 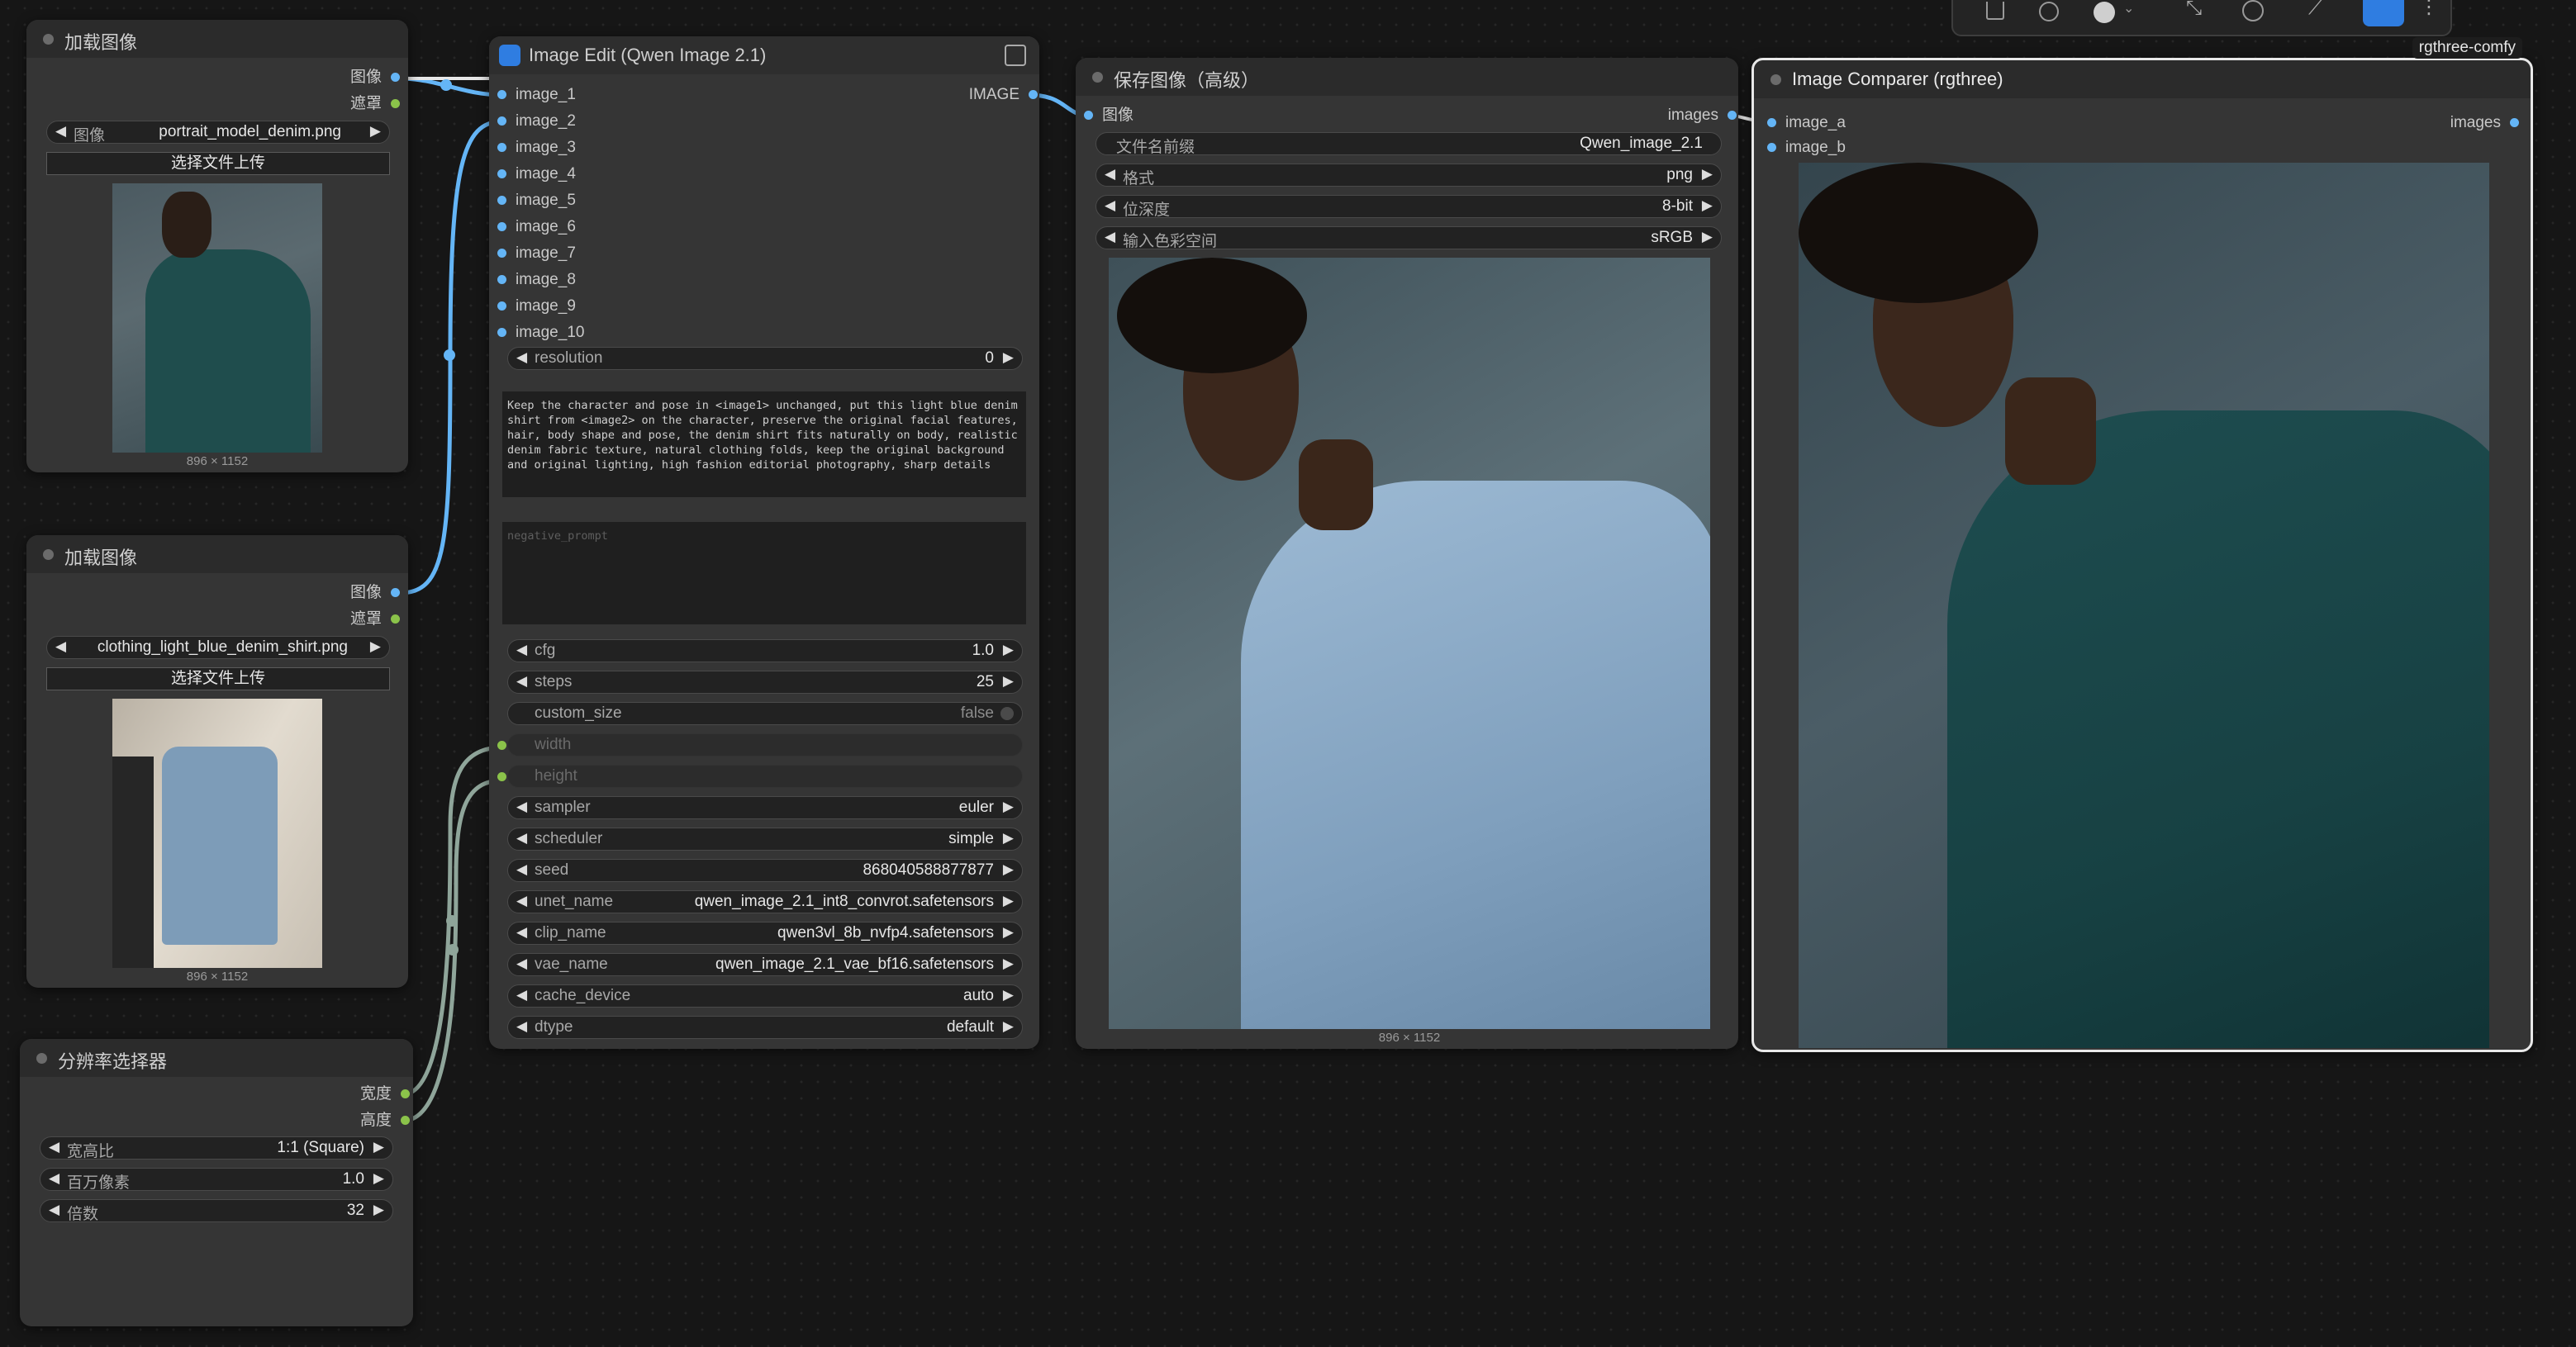 I want to click on saved-image-preview, so click(x=1409, y=644).